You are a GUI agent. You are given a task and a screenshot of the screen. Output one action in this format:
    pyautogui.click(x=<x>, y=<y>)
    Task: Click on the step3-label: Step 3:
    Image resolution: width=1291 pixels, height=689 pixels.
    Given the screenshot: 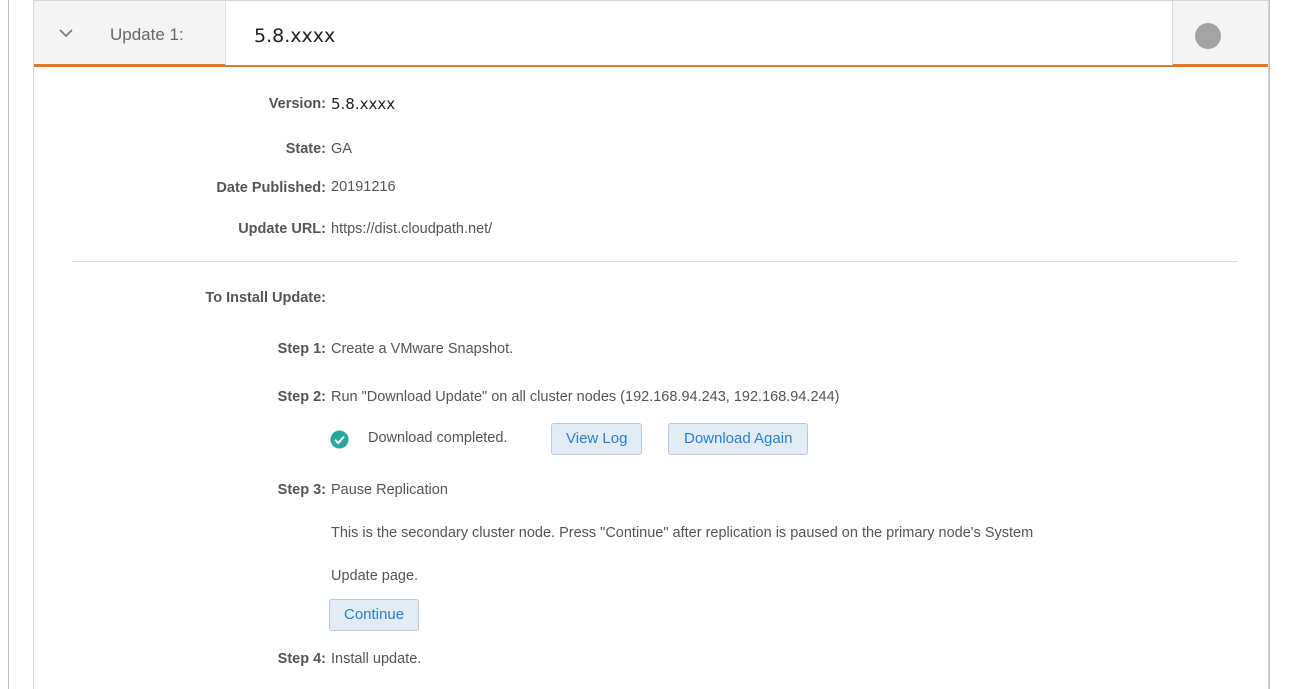 What is the action you would take?
    pyautogui.click(x=301, y=490)
    